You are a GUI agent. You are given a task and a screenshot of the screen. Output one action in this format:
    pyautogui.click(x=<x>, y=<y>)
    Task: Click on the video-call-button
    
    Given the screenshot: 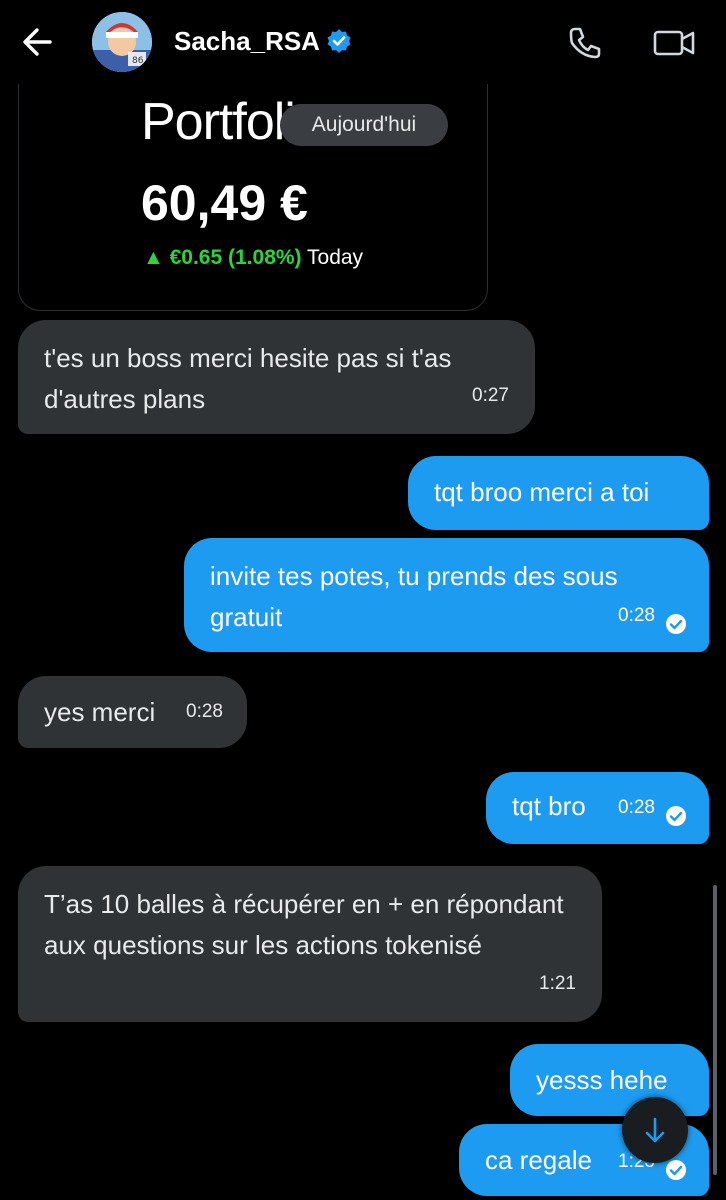 What is the action you would take?
    pyautogui.click(x=674, y=43)
    